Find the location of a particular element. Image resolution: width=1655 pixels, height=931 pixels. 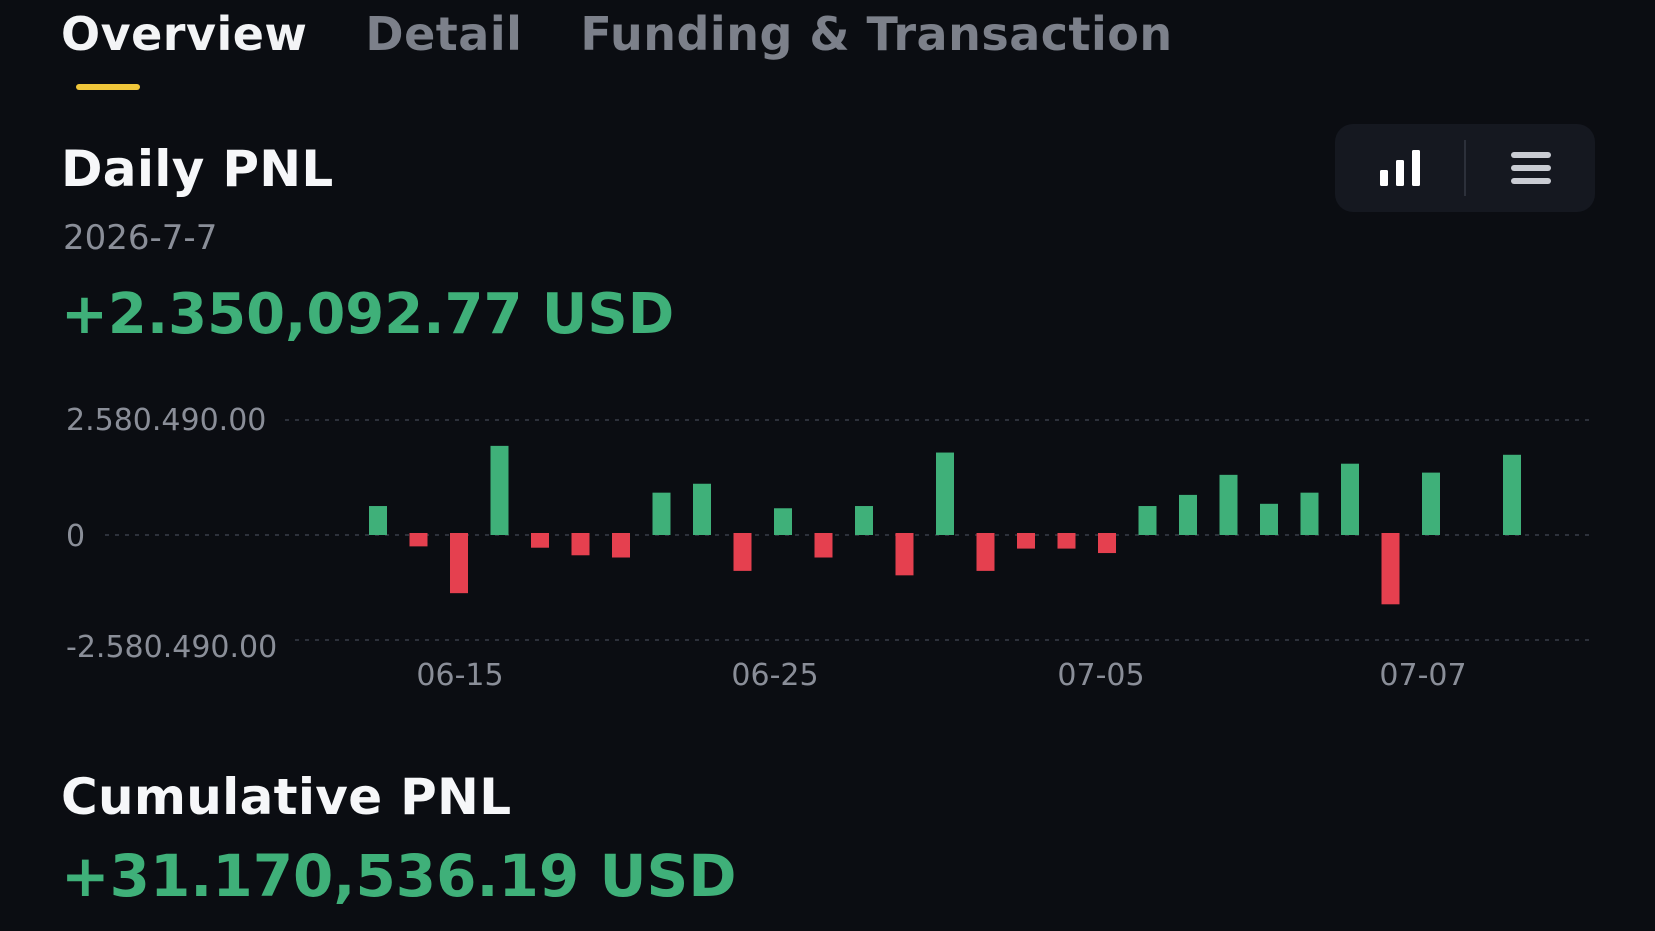

list-icon is located at coordinates (1530, 168).